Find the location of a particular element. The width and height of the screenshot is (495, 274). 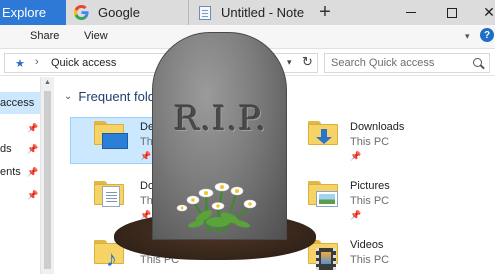

search-input: Search Quick access is located at coordinates (407, 63).